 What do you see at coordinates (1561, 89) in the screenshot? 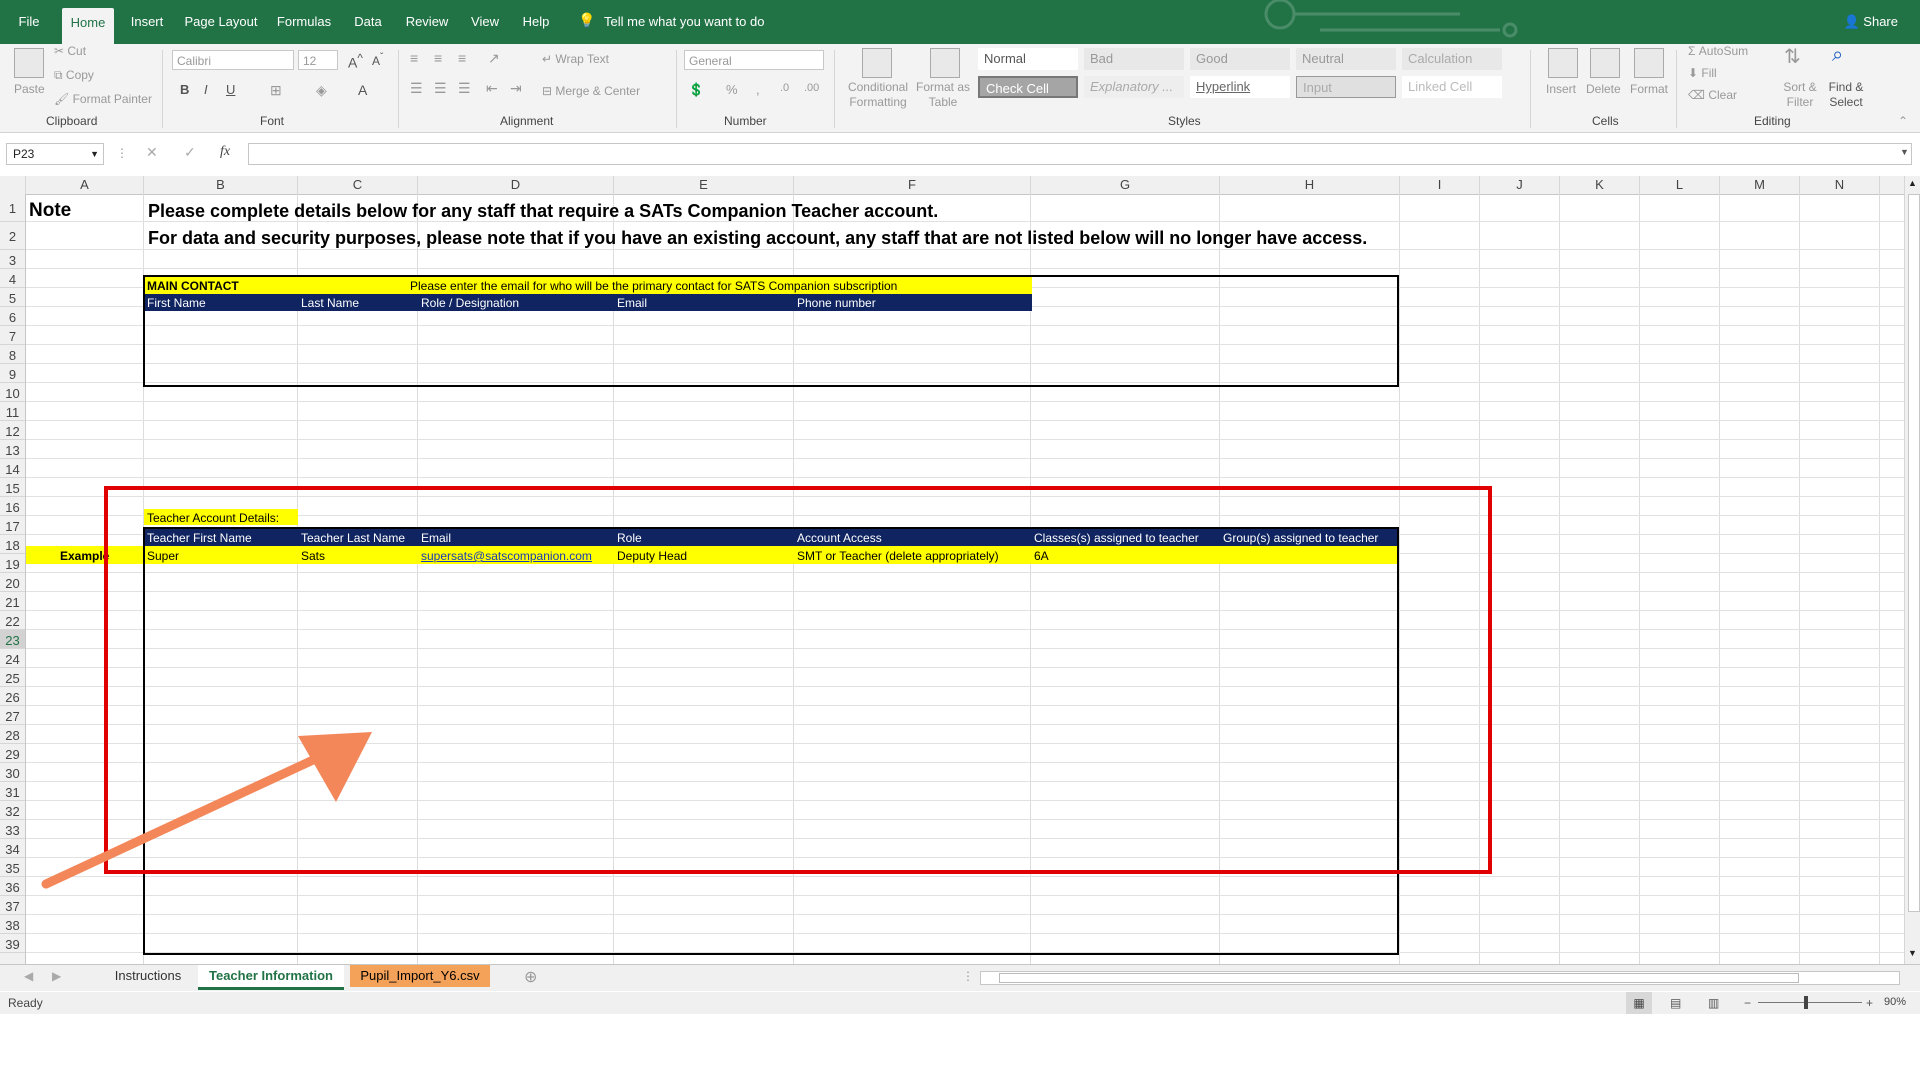
I see `insert-cells-button: Insert` at bounding box center [1561, 89].